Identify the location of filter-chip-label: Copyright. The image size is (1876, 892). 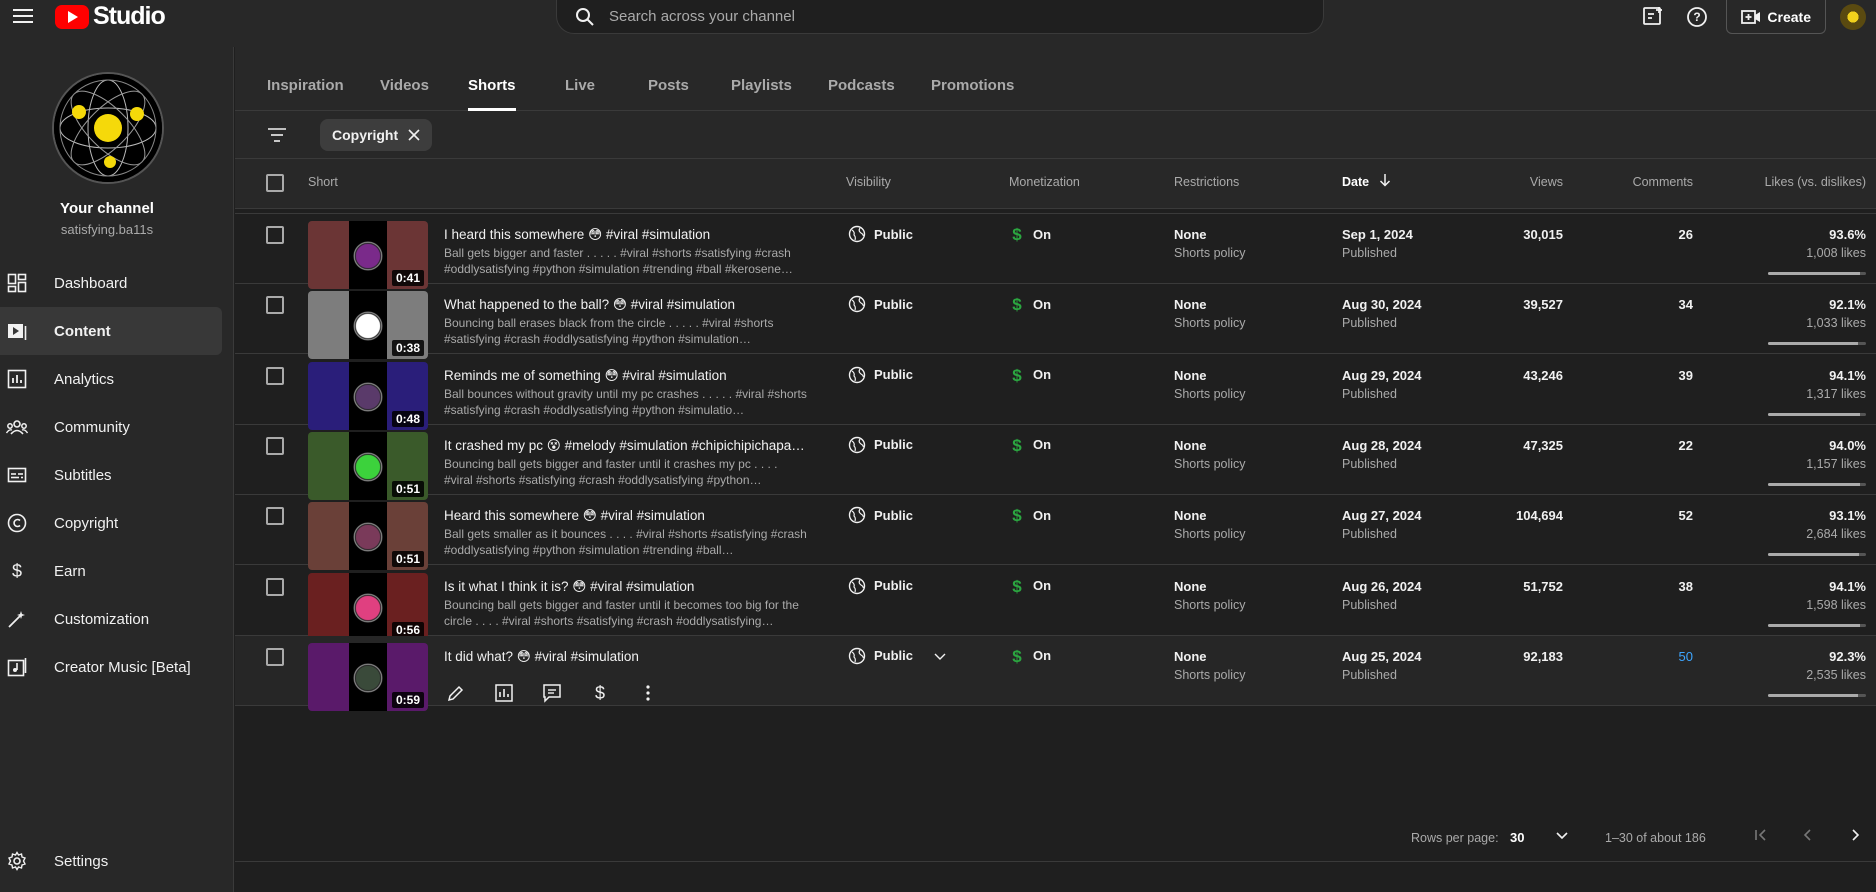
(365, 135).